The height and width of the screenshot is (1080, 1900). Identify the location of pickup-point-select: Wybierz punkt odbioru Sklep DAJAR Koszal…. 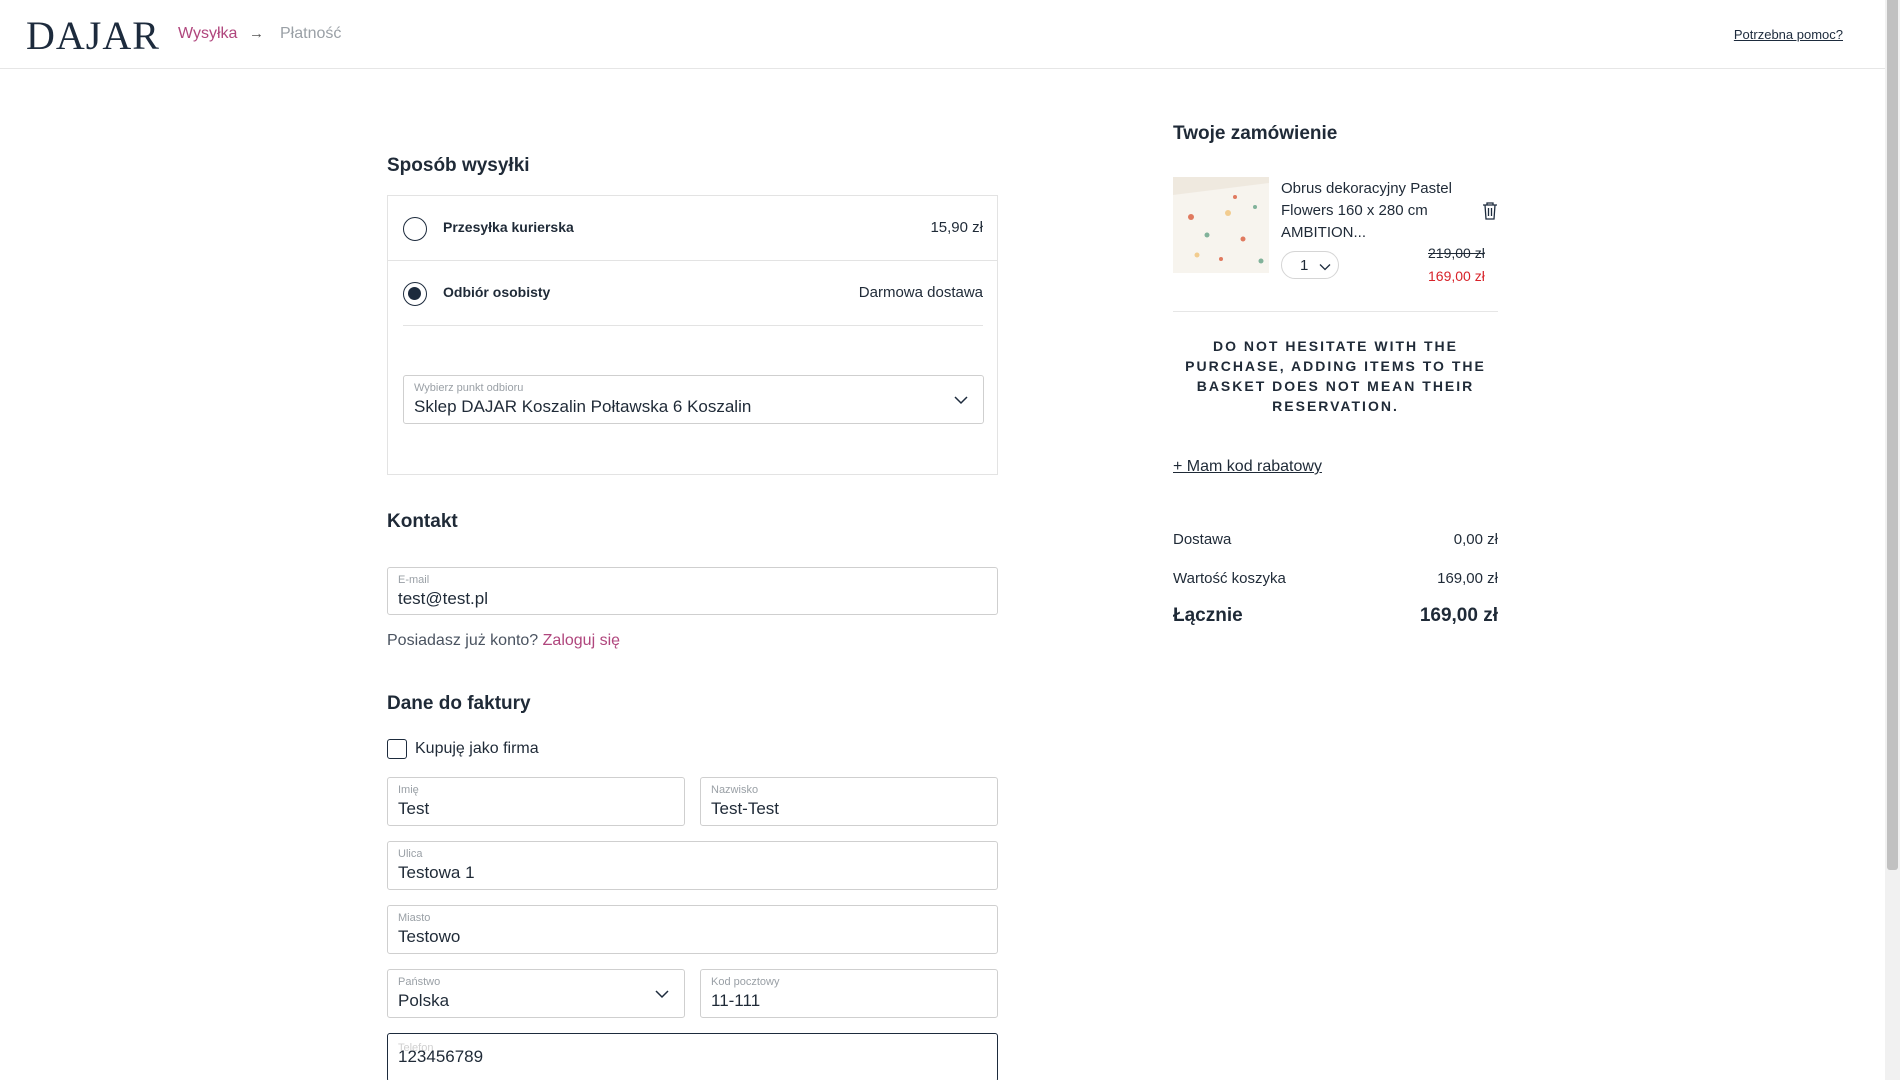
(693, 399).